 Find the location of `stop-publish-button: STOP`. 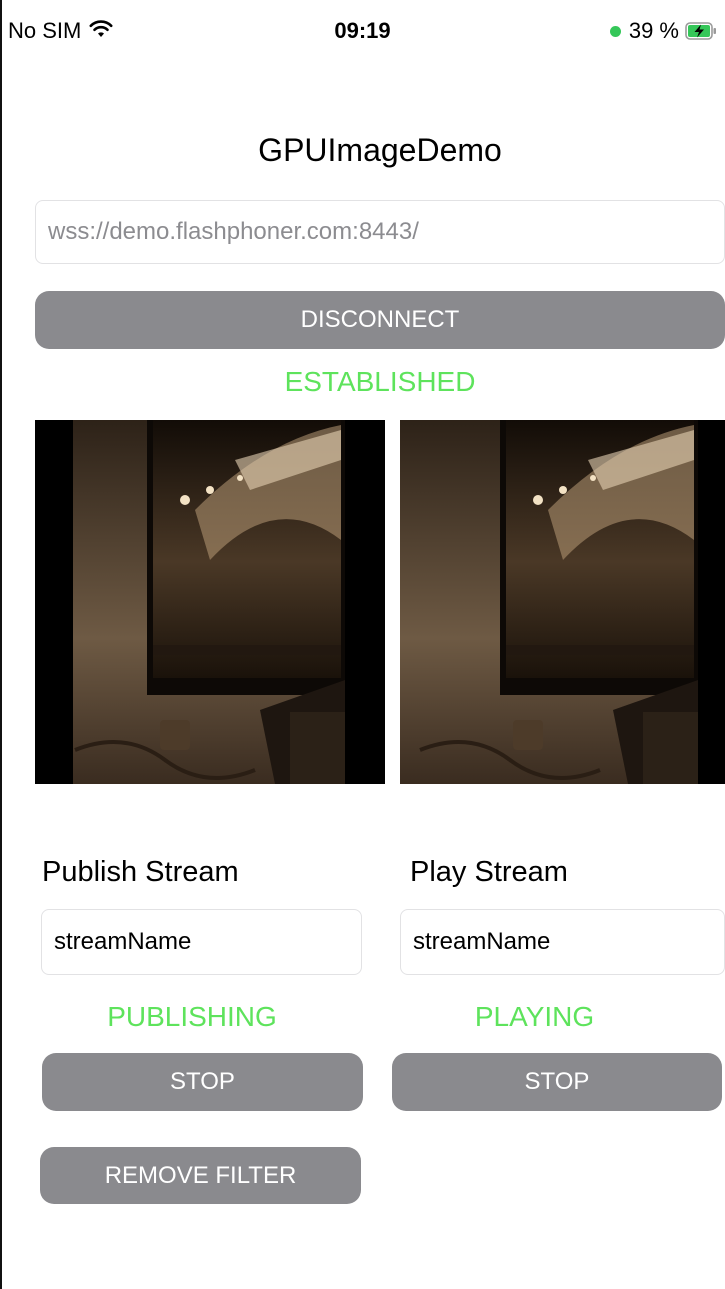

stop-publish-button: STOP is located at coordinates (202, 1082).